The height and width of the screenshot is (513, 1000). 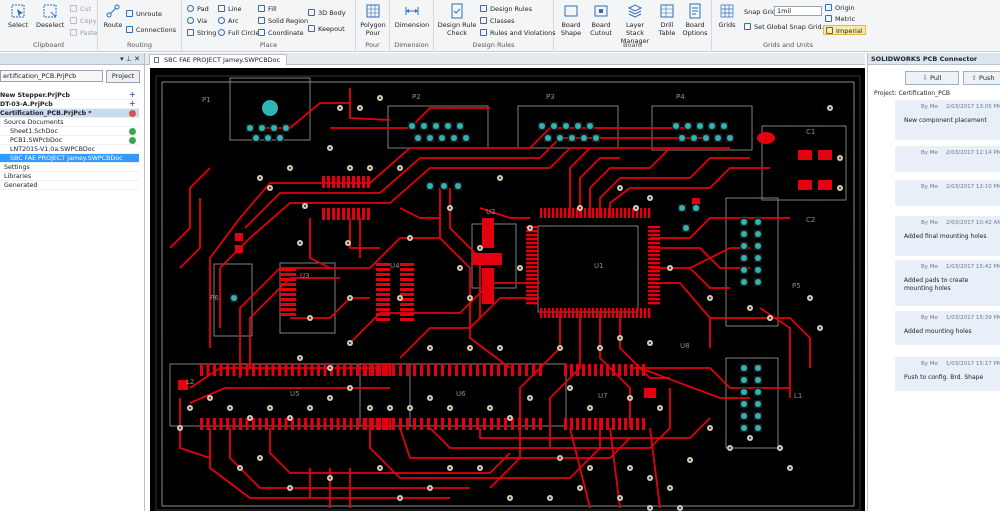 I want to click on board-cutout-button: Board Cutout, so click(x=601, y=20).